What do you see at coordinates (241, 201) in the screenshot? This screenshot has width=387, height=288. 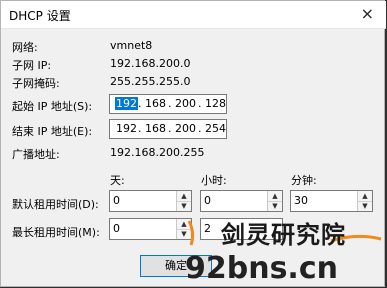 I see `default-hours-stepper: 0 ▲ ▼` at bounding box center [241, 201].